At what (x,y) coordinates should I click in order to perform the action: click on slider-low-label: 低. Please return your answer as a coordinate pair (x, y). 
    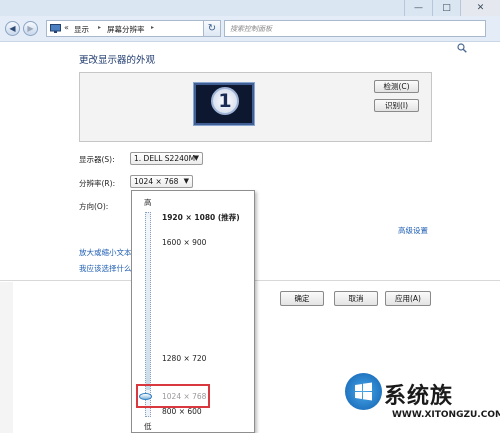
    Looking at the image, I should click on (148, 426).